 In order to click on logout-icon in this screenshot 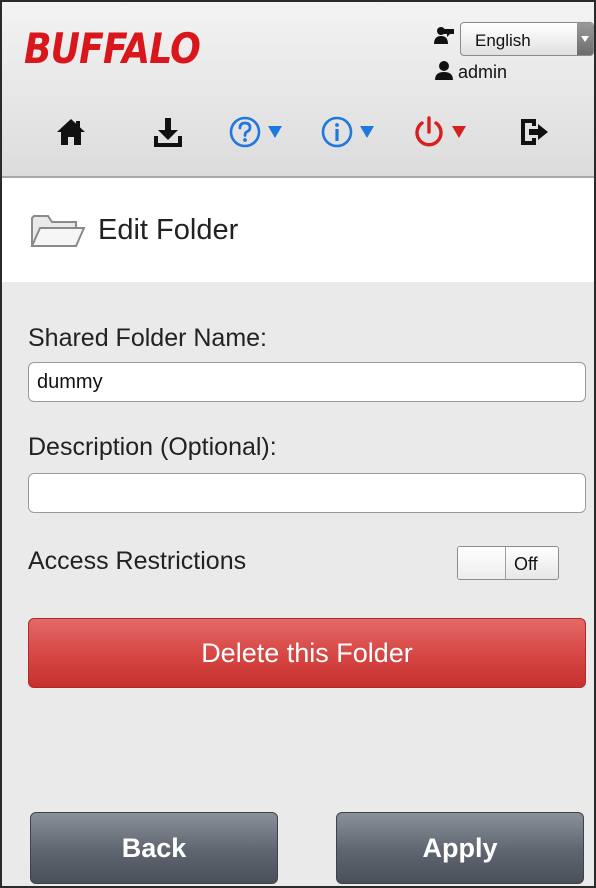, I will do `click(534, 132)`.